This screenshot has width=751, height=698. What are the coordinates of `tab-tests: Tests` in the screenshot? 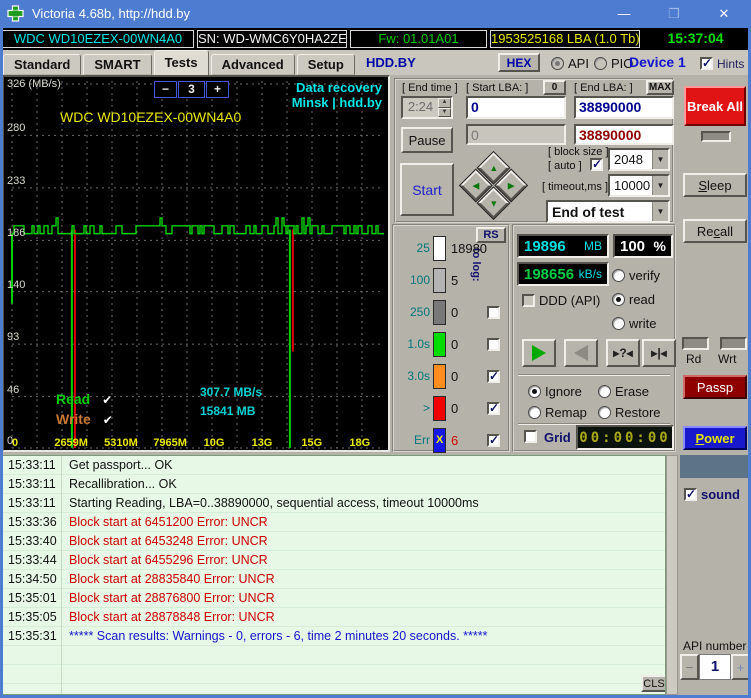 It's located at (181, 62).